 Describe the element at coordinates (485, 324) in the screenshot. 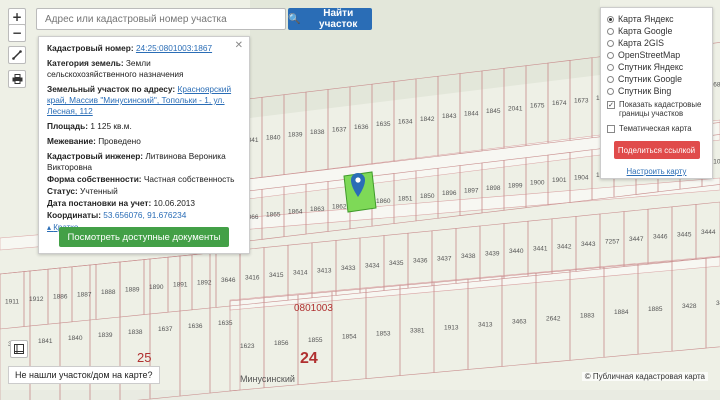

I see `parcel-number: 3413` at that location.